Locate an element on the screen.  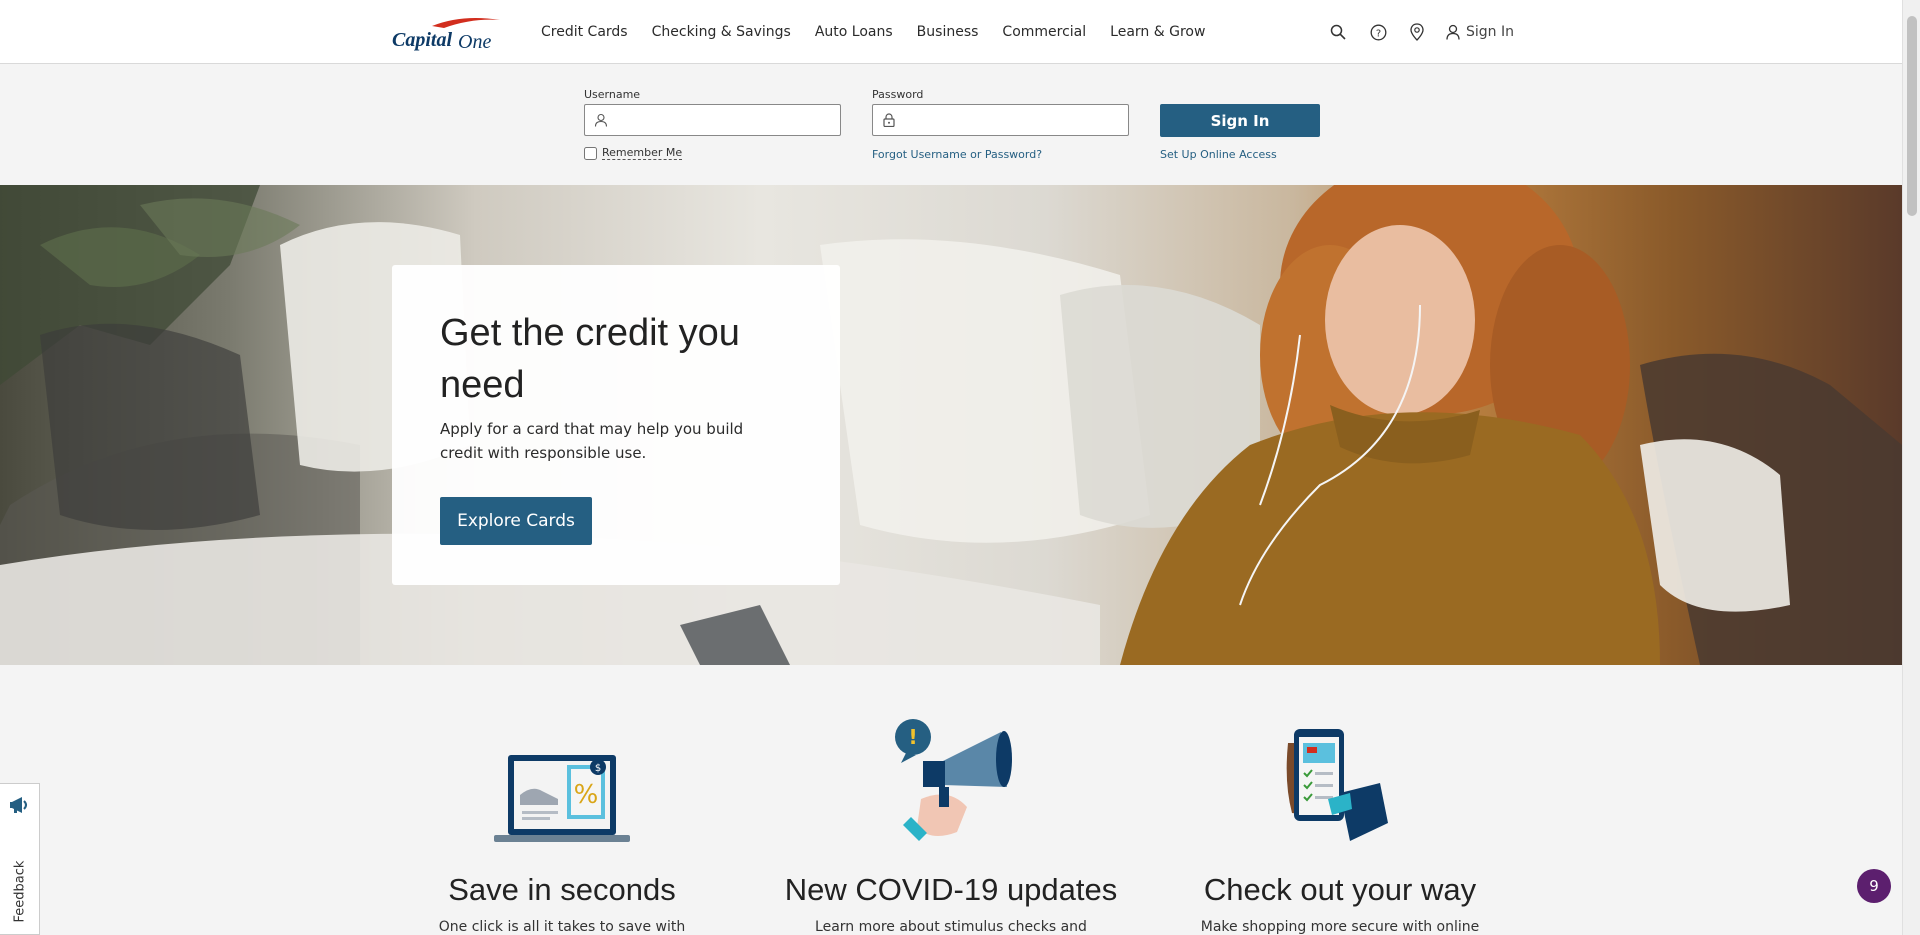
nav-business: Business is located at coordinates (948, 32).